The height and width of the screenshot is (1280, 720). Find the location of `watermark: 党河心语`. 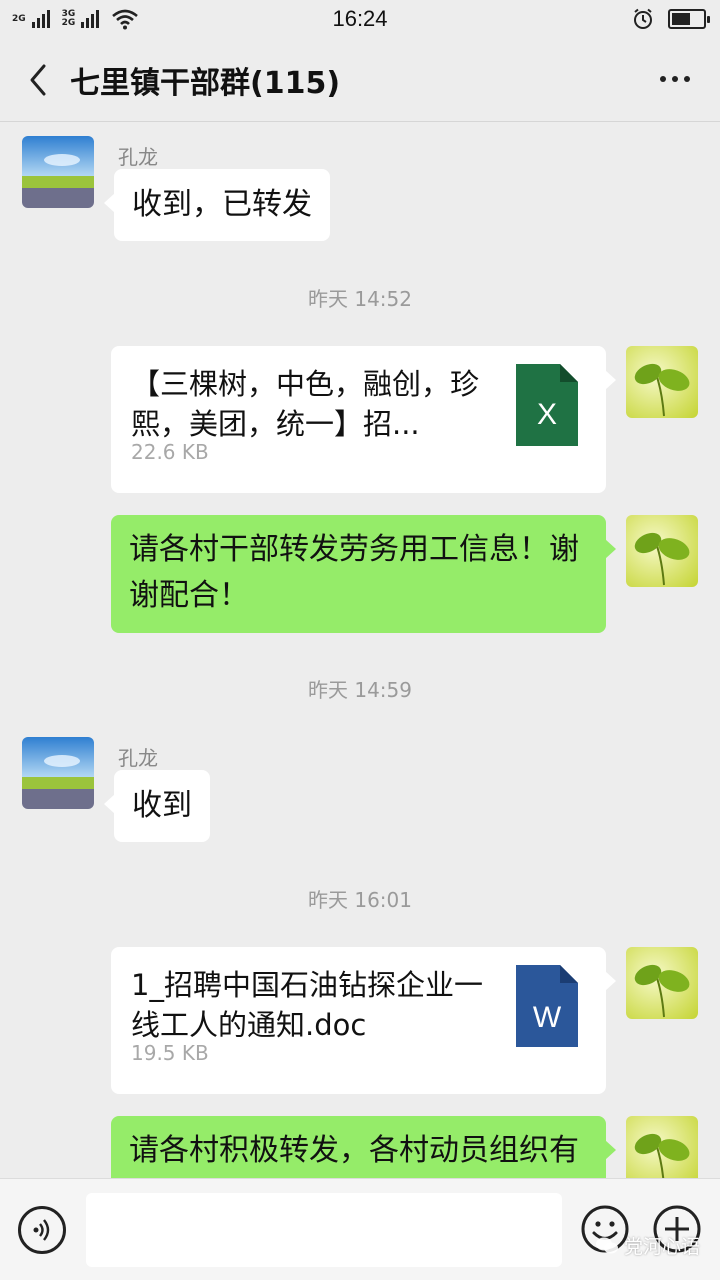

watermark: 党河心语 is located at coordinates (647, 1245).